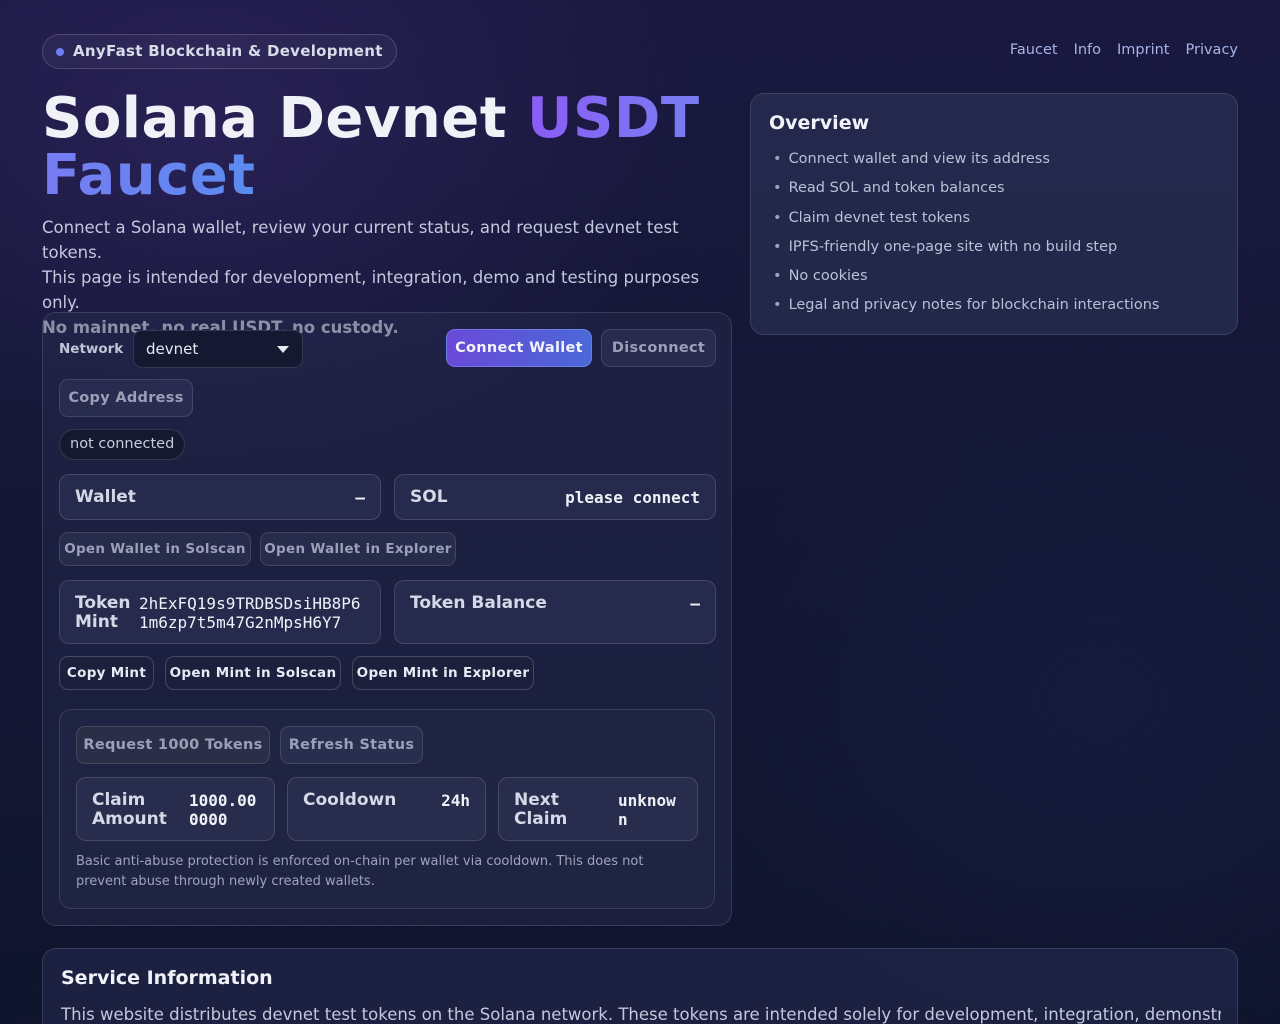 Image resolution: width=1280 pixels, height=1024 pixels. What do you see at coordinates (119, 800) in the screenshot?
I see `claim-amount-label-line-1: Claim` at bounding box center [119, 800].